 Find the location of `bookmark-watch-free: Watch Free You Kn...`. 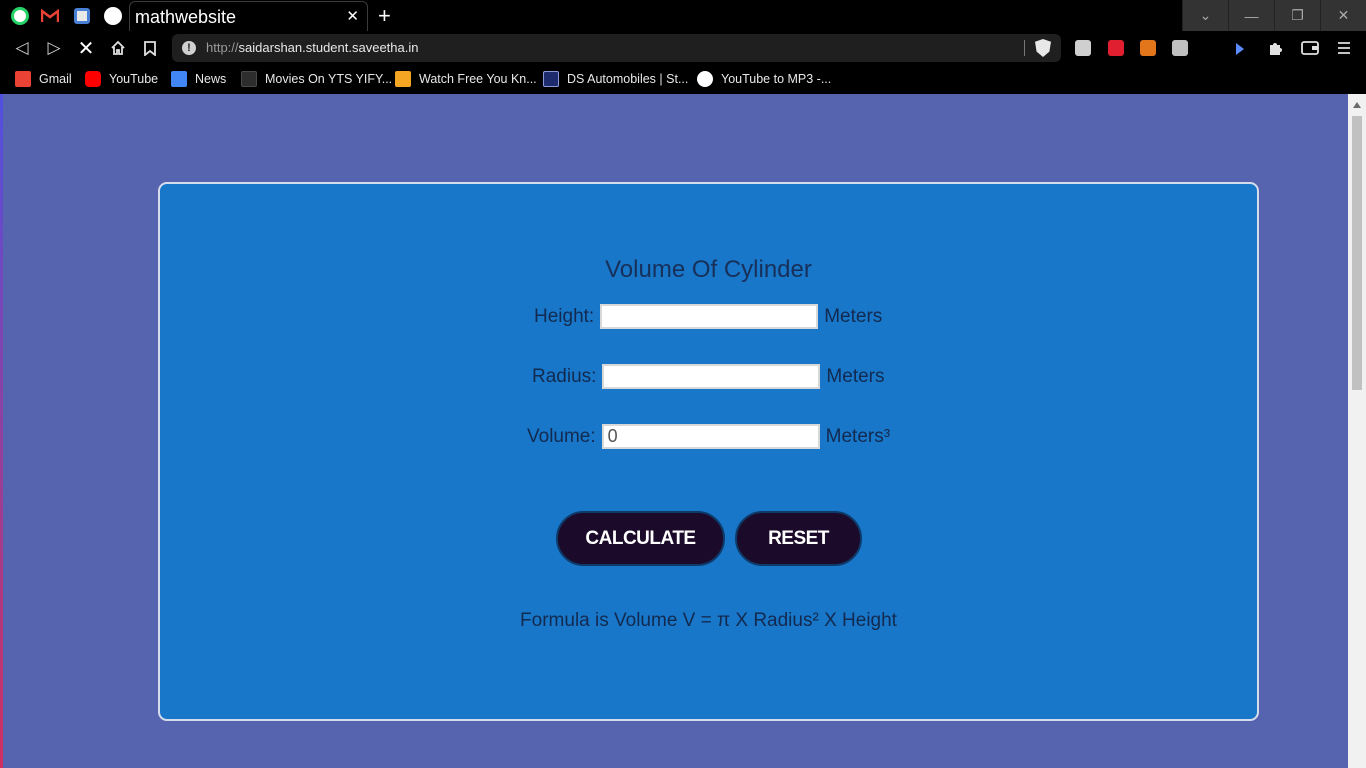

bookmark-watch-free: Watch Free You Kn... is located at coordinates (466, 79).